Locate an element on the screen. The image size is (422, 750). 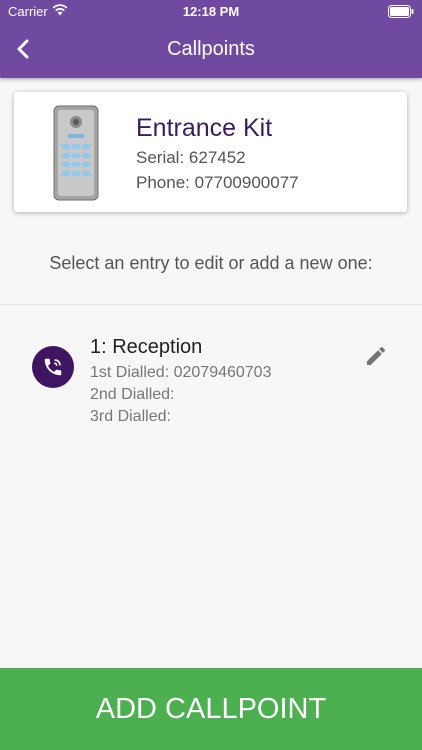
status-time: 12:18 PM is located at coordinates (211, 11).